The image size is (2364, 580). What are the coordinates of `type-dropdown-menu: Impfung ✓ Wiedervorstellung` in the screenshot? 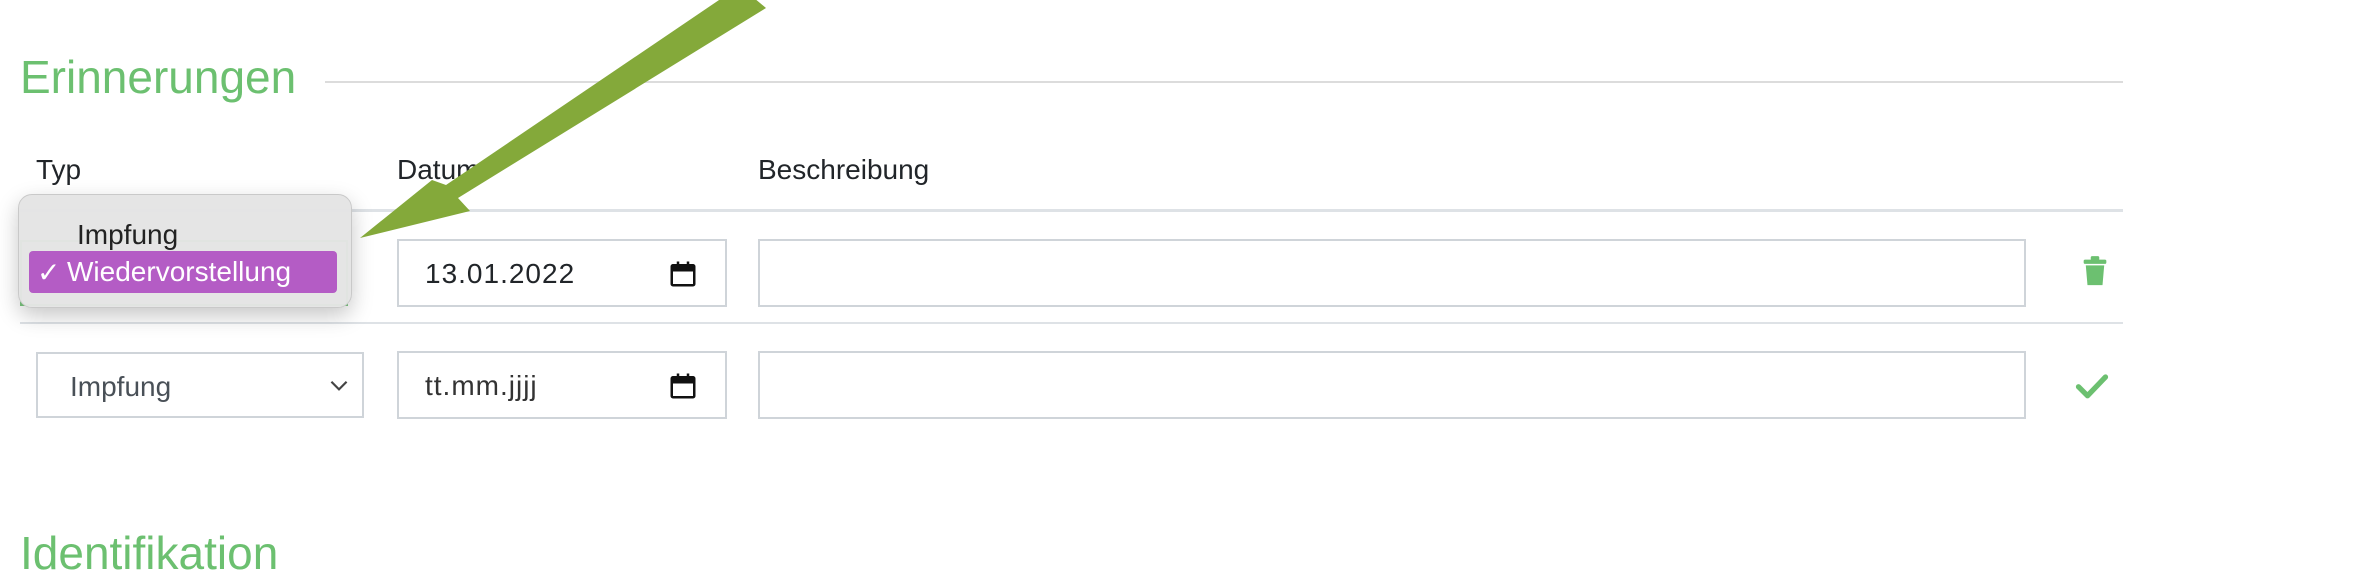 It's located at (185, 251).